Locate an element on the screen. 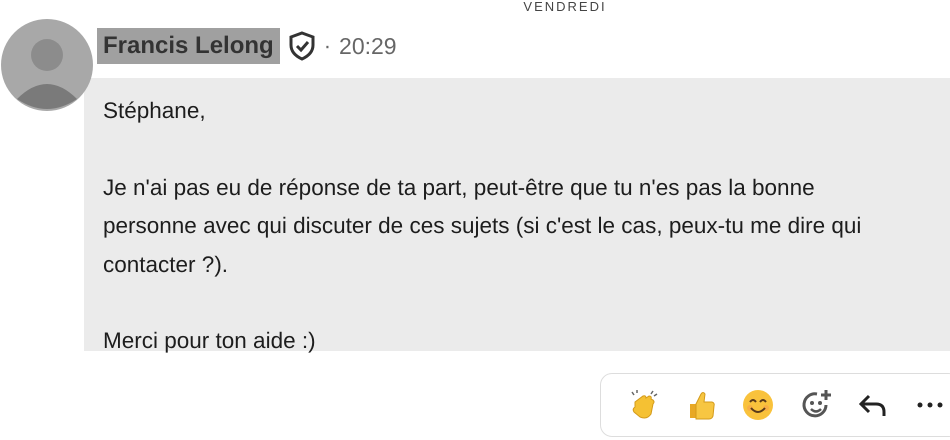 The image size is (950, 440). sender-name: Francis Lelong is located at coordinates (188, 46).